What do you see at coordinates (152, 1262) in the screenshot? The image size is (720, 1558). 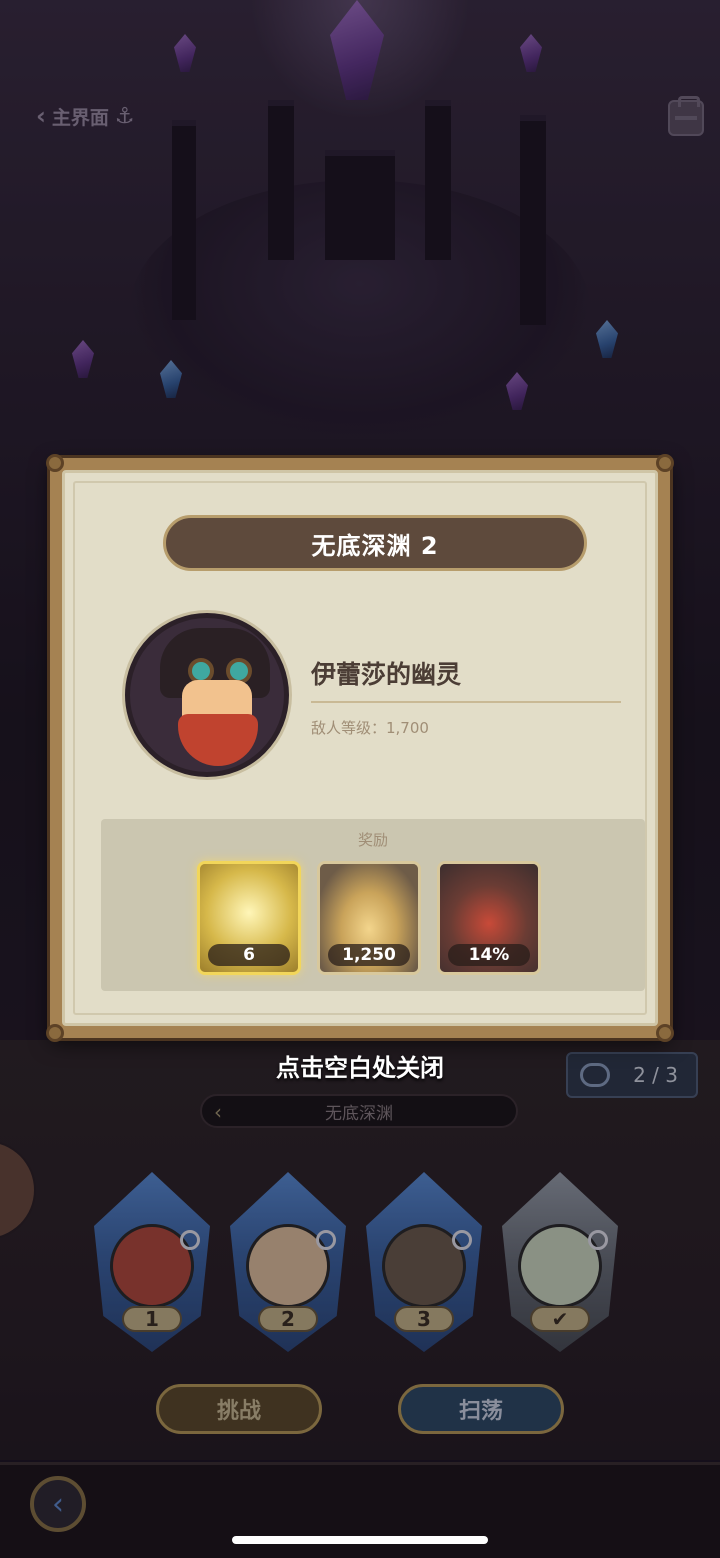 I see `stage-slot: 1` at bounding box center [152, 1262].